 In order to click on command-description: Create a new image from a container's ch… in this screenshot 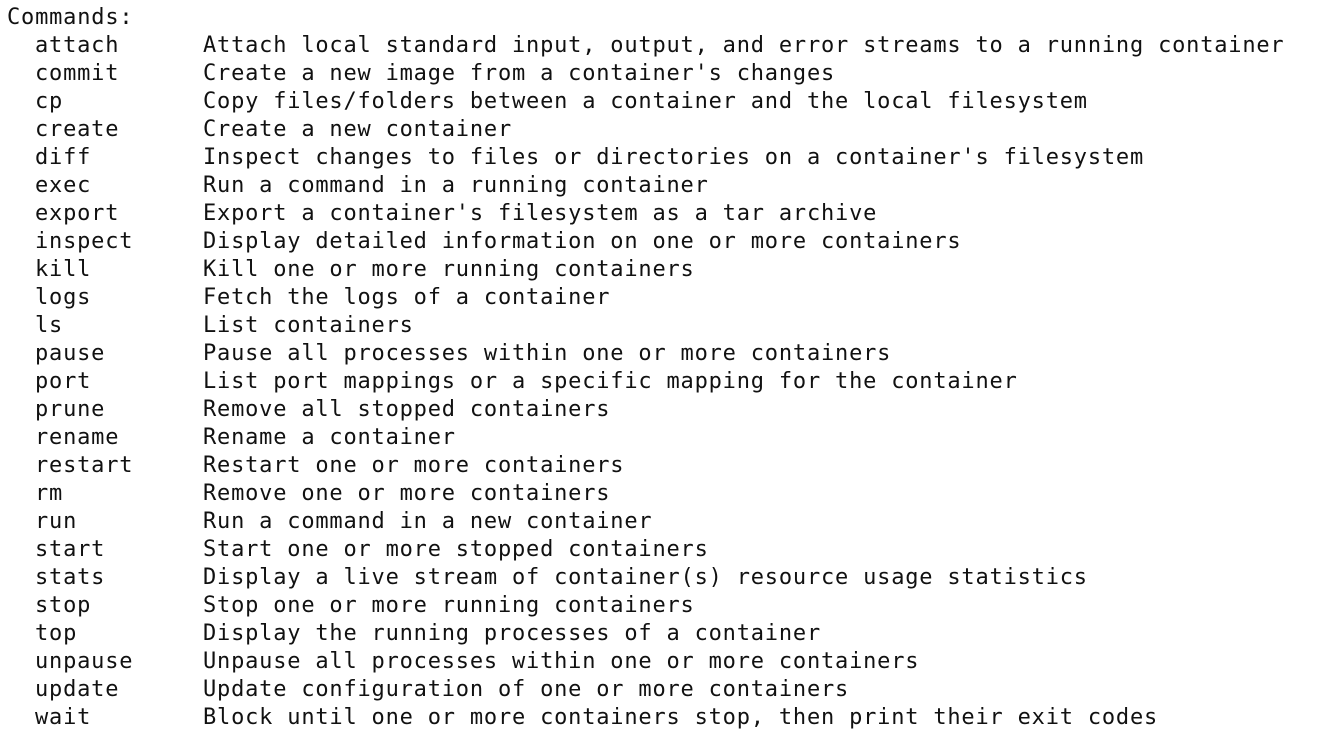, I will do `click(519, 73)`.